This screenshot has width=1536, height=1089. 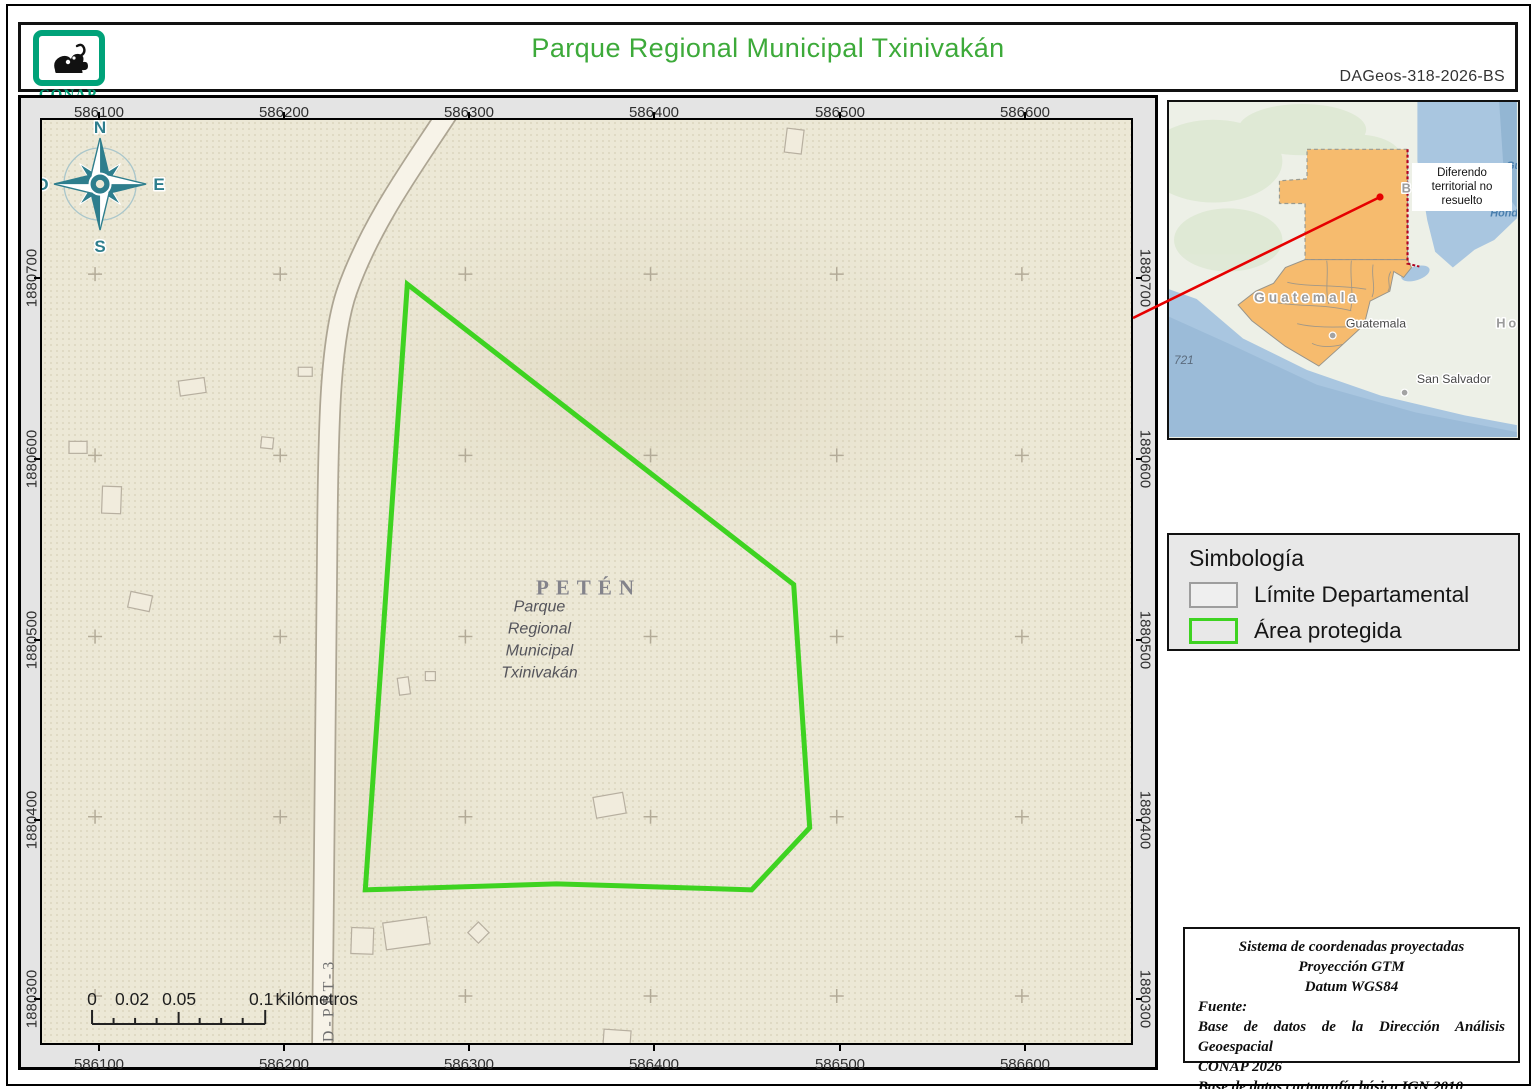 What do you see at coordinates (1454, 379) in the screenshot?
I see `inset-label-san-salvador: San Salvador` at bounding box center [1454, 379].